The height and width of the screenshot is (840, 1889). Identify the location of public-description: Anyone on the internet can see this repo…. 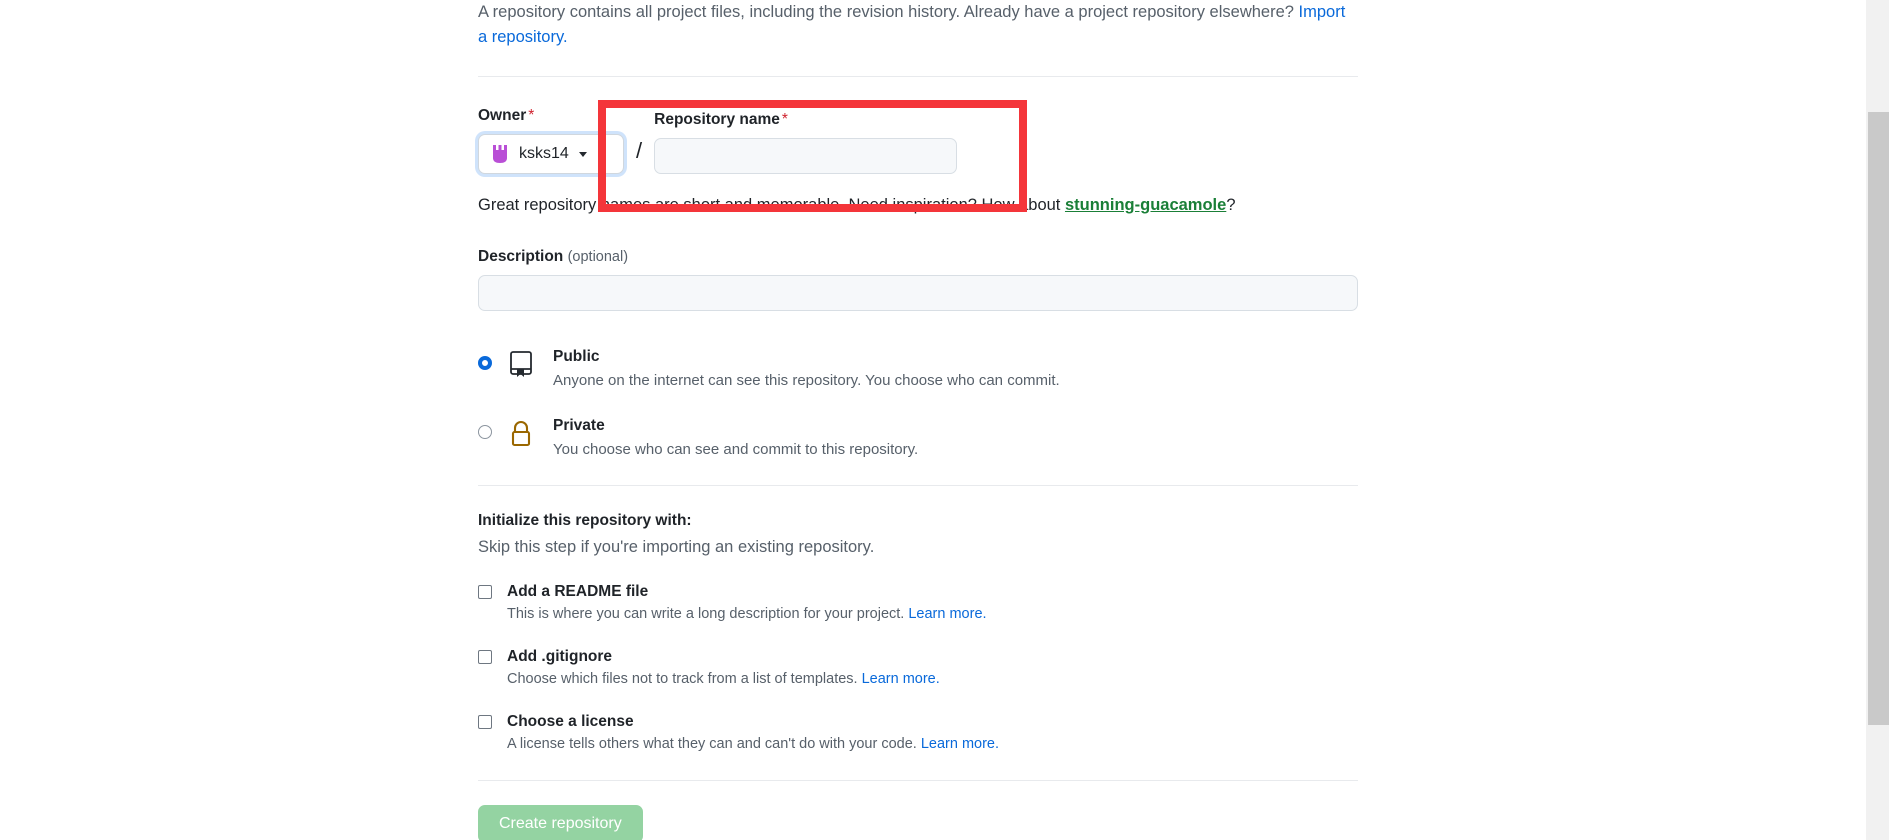
(806, 380).